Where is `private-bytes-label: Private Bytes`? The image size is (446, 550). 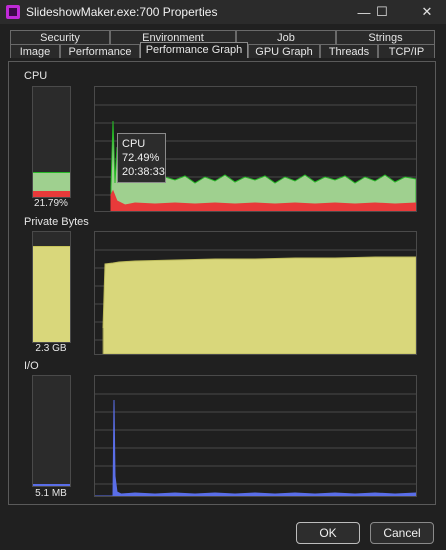 private-bytes-label: Private Bytes is located at coordinates (56, 222).